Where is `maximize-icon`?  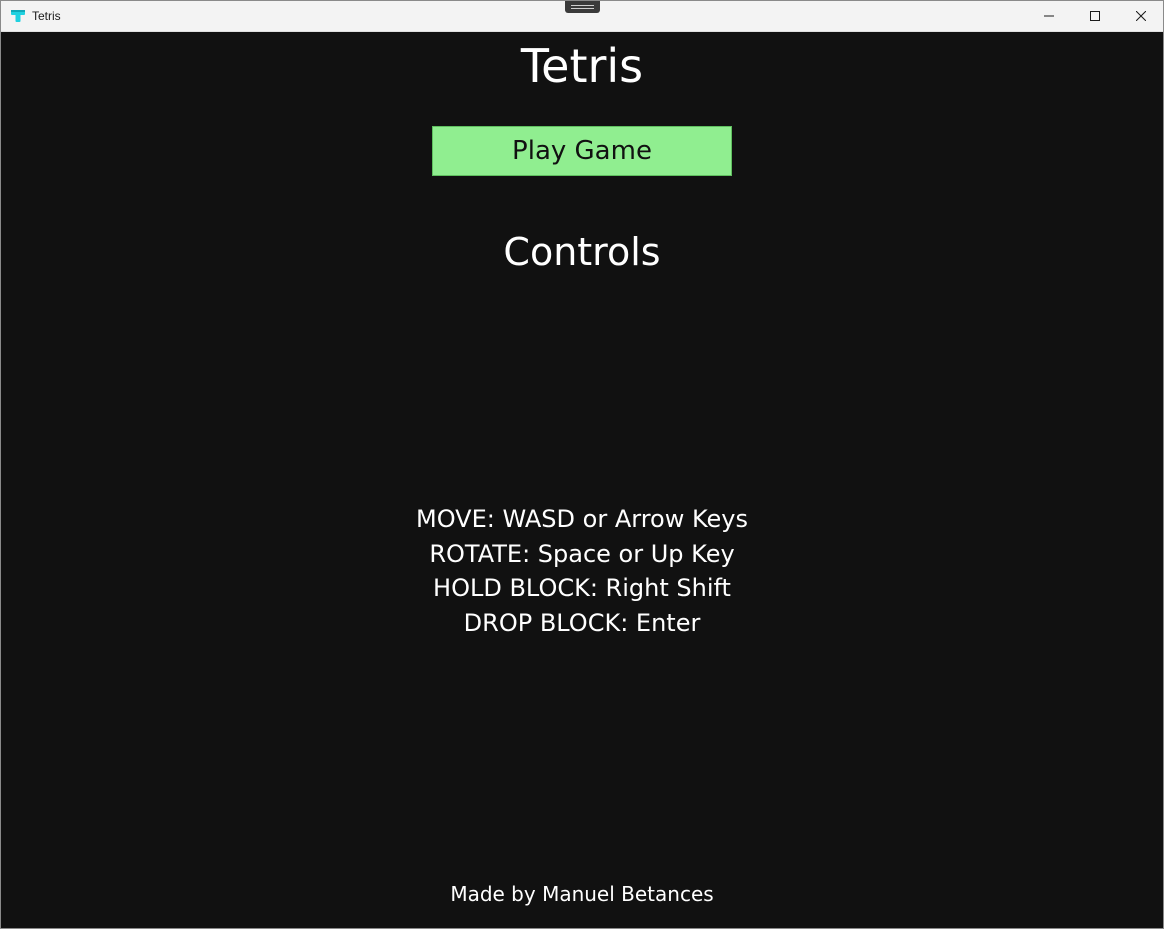 maximize-icon is located at coordinates (1095, 16).